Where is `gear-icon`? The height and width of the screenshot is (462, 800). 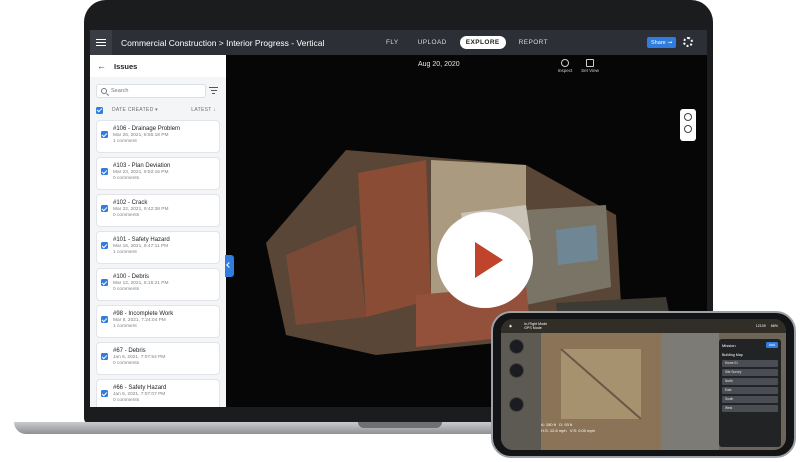 gear-icon is located at coordinates (688, 42).